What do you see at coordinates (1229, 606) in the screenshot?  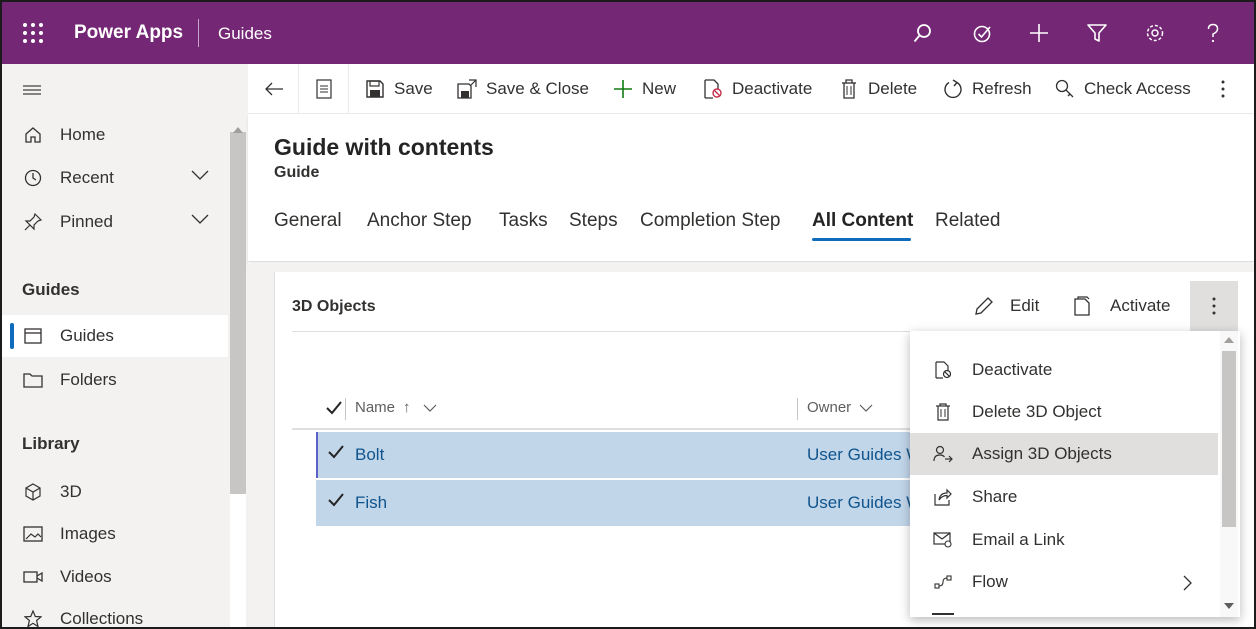 I see `menu-scroll-down-icon` at bounding box center [1229, 606].